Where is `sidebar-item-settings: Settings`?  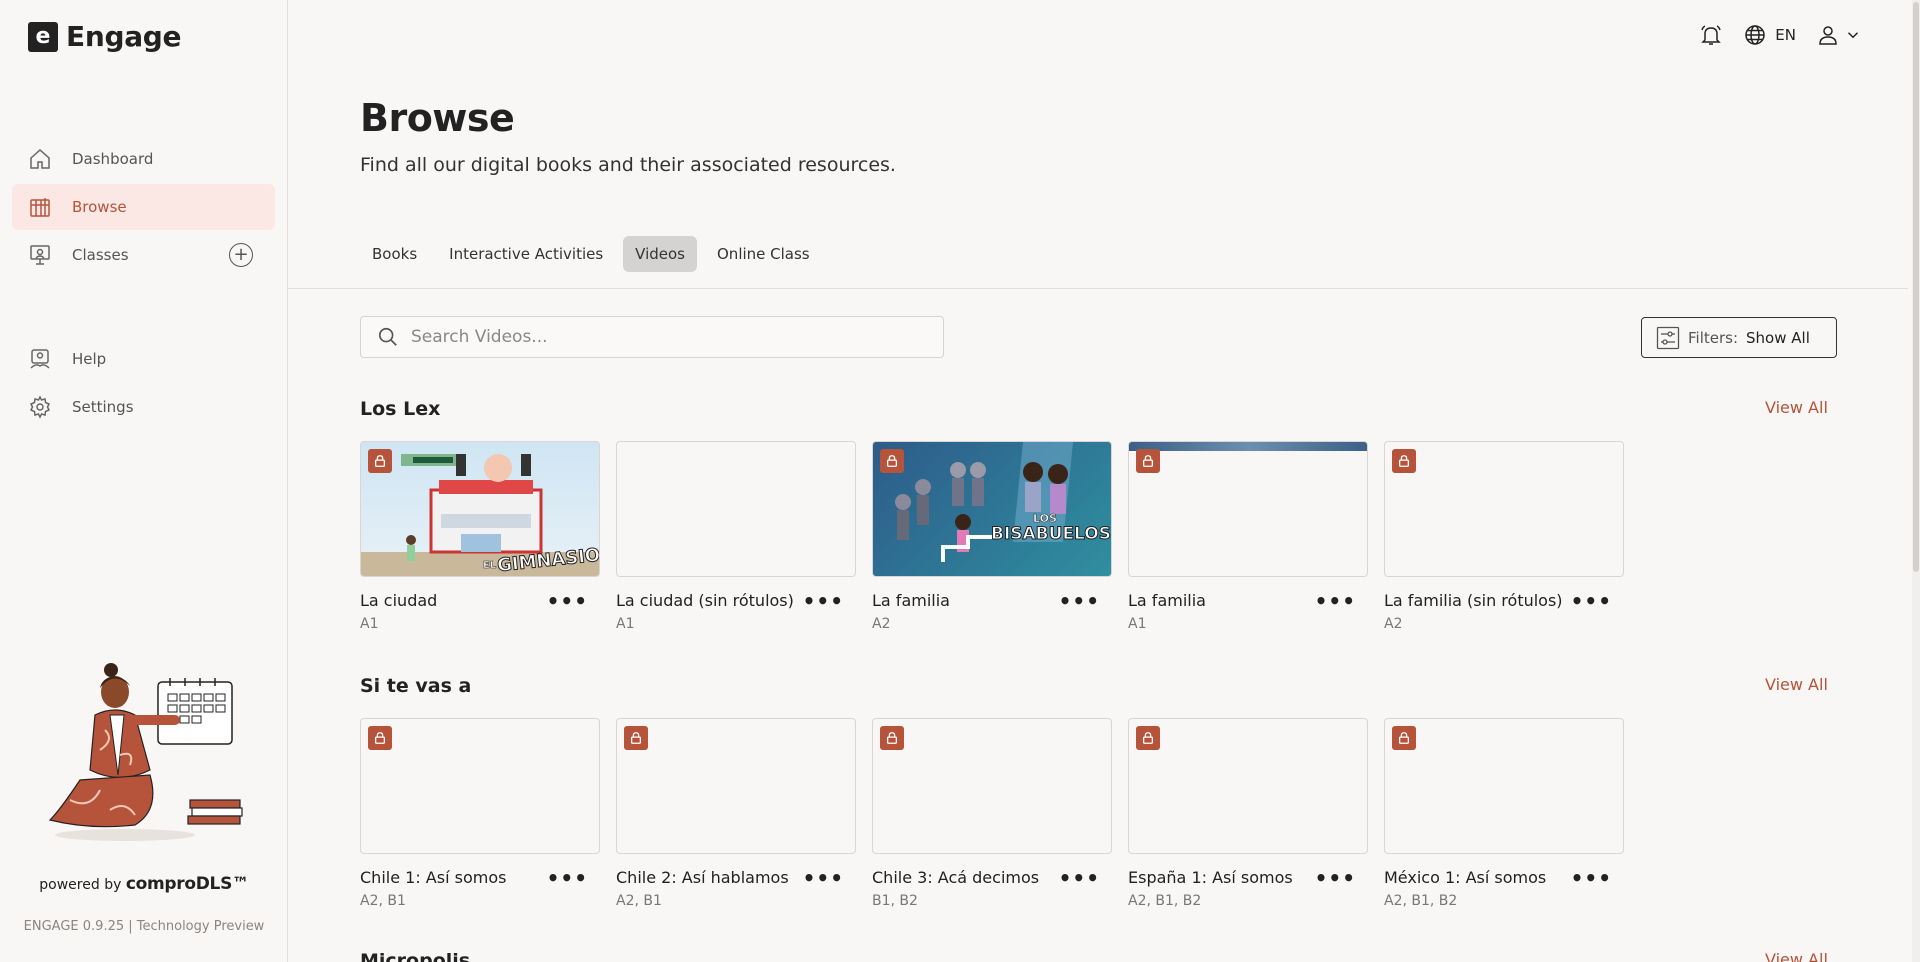
sidebar-item-settings: Settings is located at coordinates (143, 407).